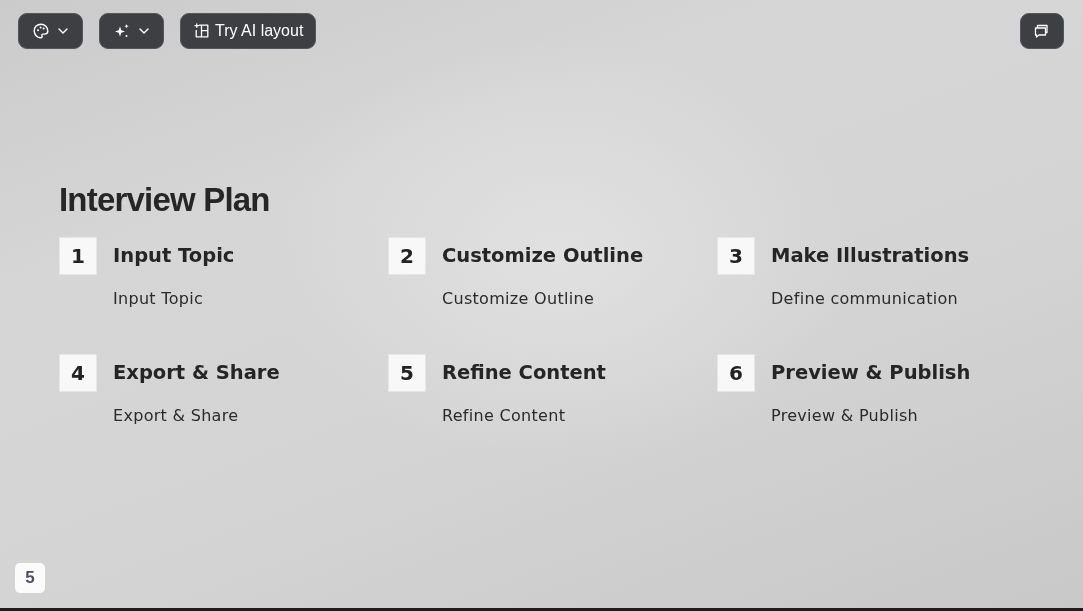 The height and width of the screenshot is (611, 1083). I want to click on step-title: Customize Outline, so click(543, 256).